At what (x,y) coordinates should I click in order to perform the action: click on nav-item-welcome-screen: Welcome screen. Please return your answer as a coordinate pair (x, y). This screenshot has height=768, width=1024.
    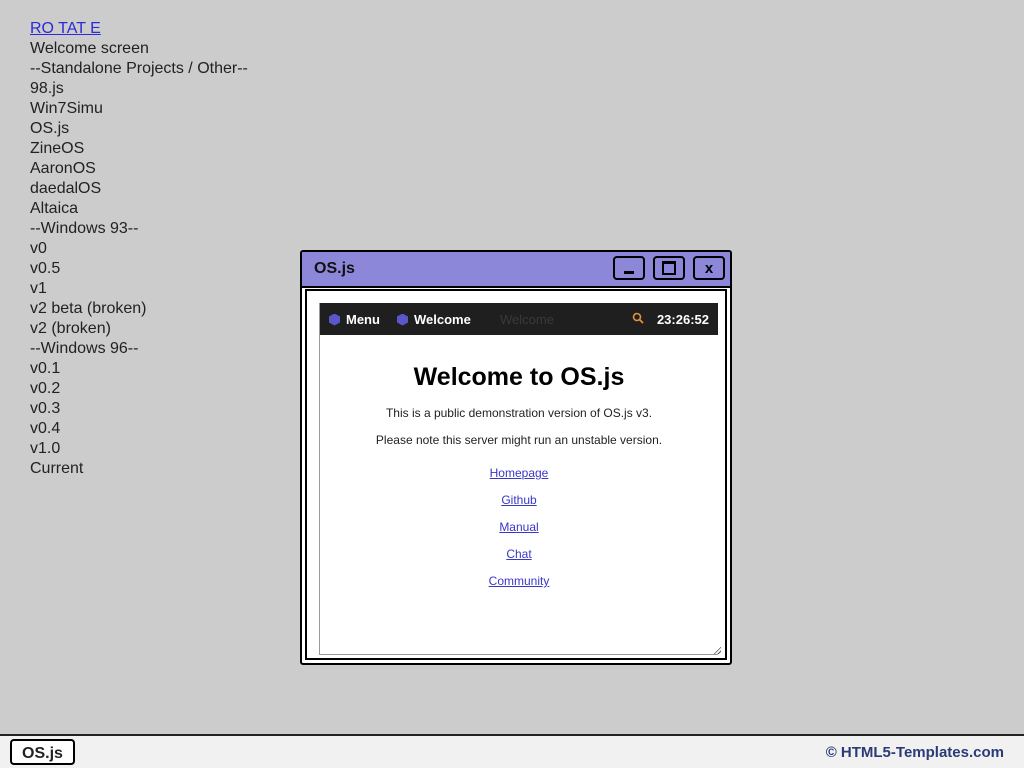
    Looking at the image, I should click on (139, 49).